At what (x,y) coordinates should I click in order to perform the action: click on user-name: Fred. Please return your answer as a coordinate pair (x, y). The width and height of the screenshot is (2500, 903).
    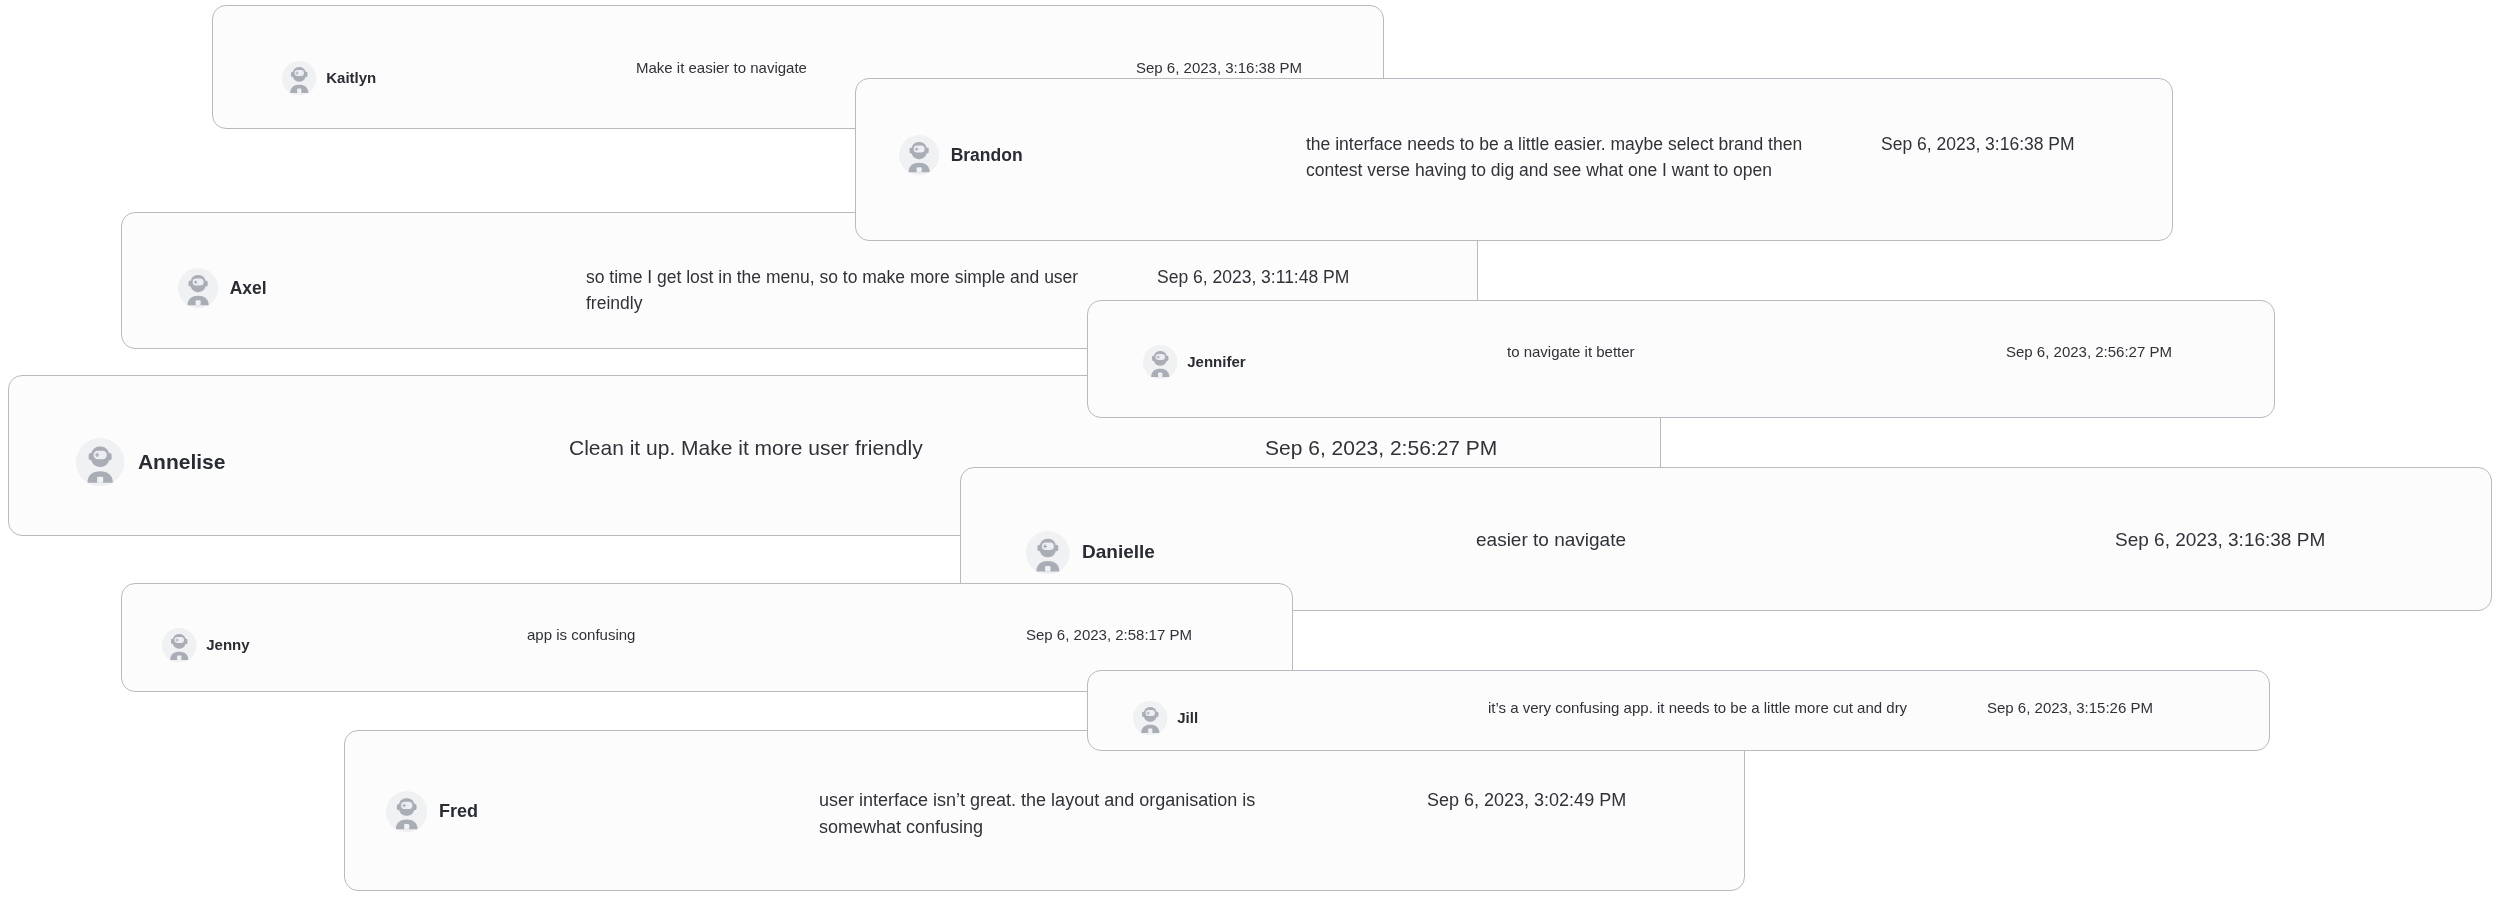
    Looking at the image, I should click on (459, 812).